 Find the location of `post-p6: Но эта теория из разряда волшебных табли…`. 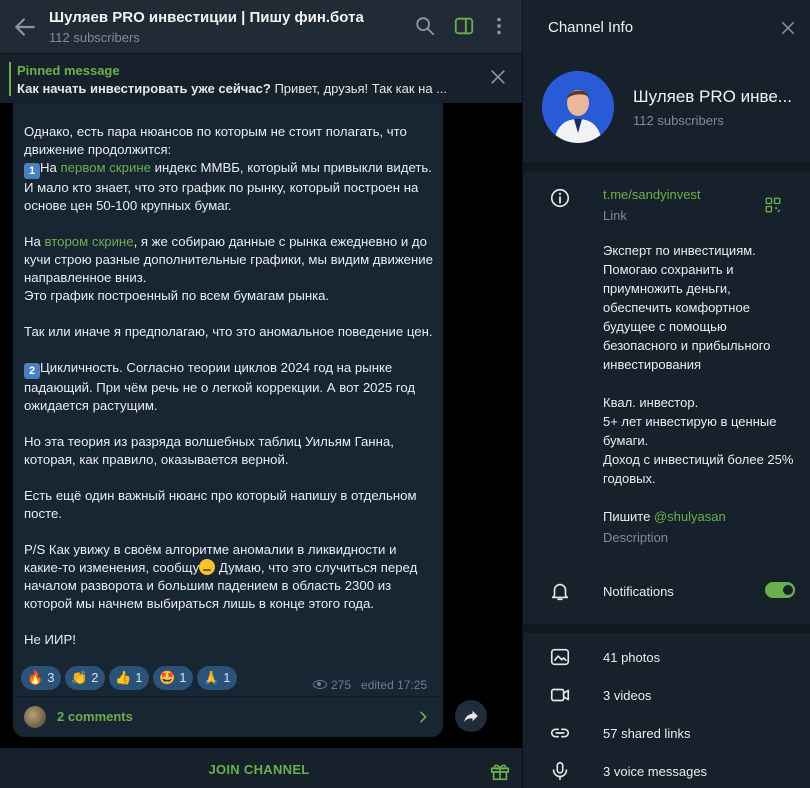

post-p6: Но эта теория из разряда волшебных табли… is located at coordinates (209, 450).